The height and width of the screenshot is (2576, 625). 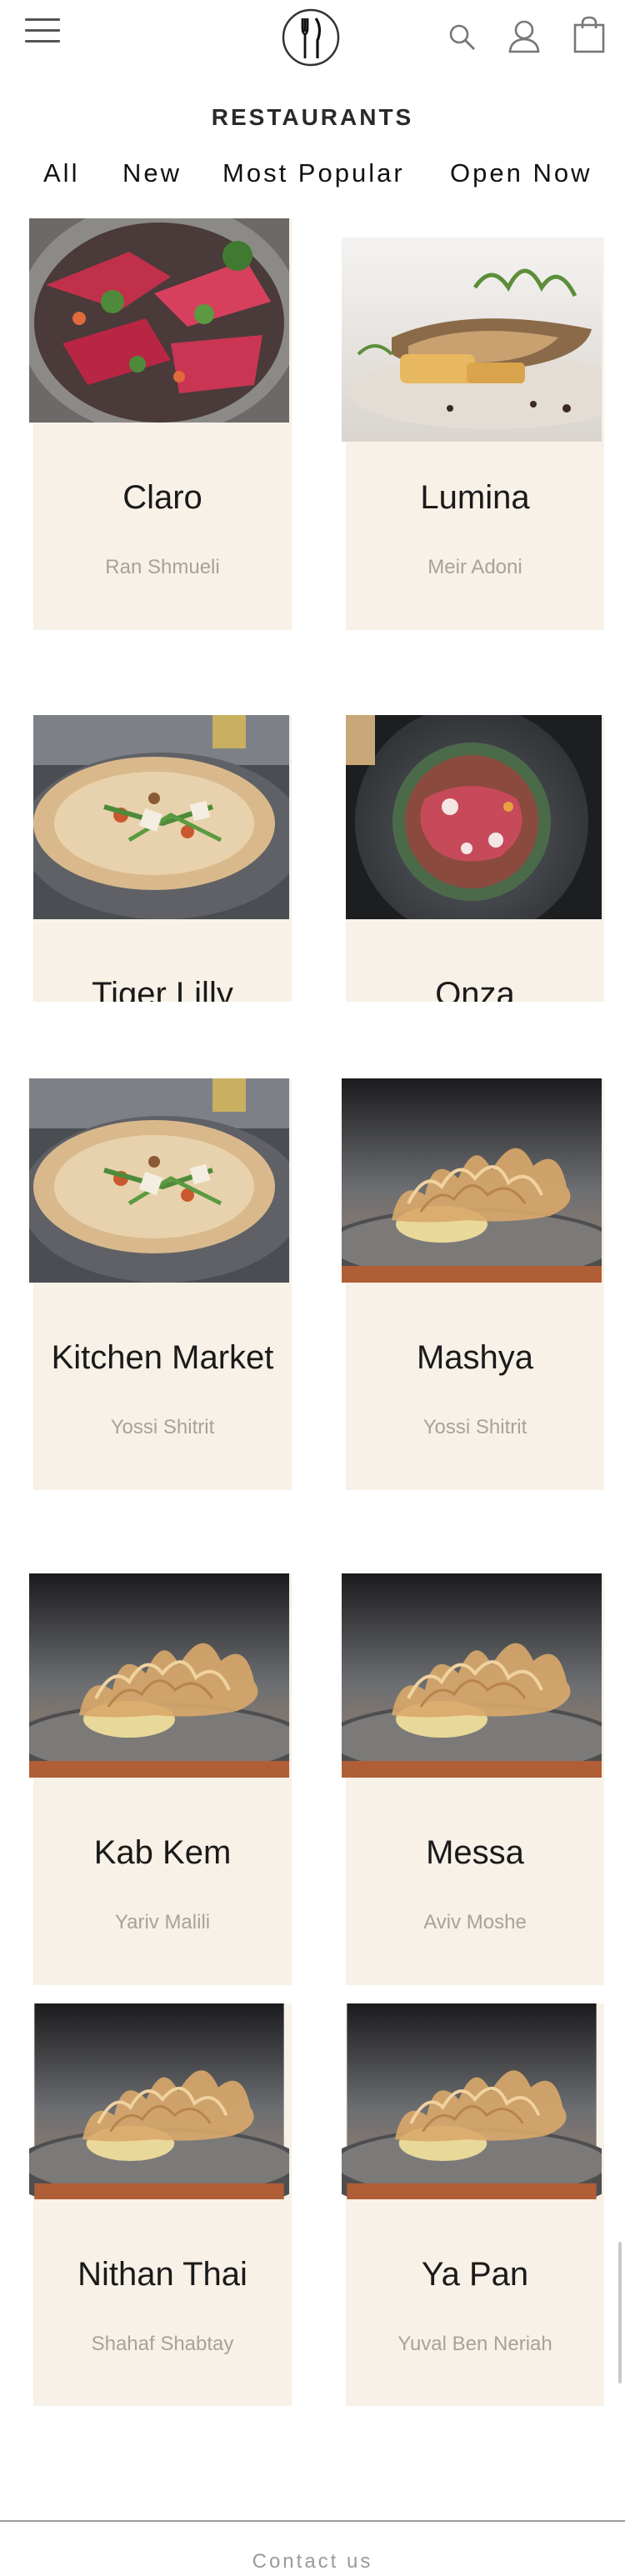 What do you see at coordinates (313, 173) in the screenshot?
I see `filter-tab-most-popular: Most Popular` at bounding box center [313, 173].